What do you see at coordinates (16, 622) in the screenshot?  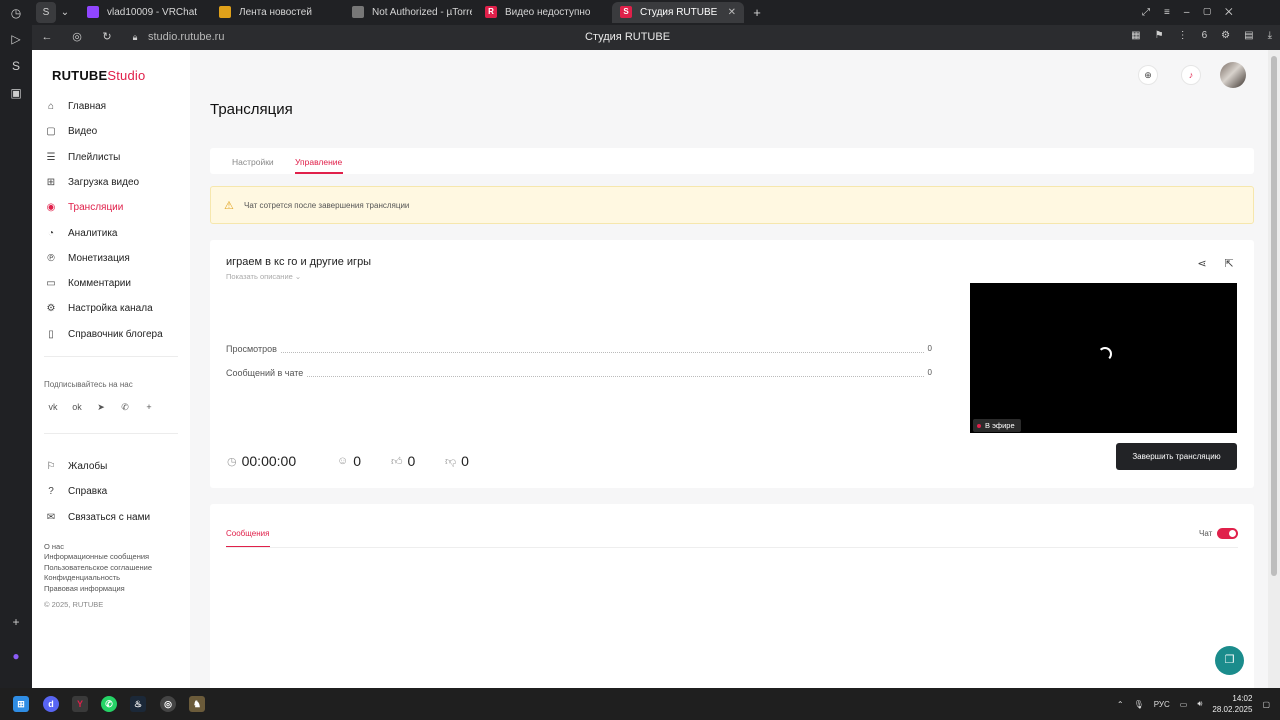 I see `add-icon: +` at bounding box center [16, 622].